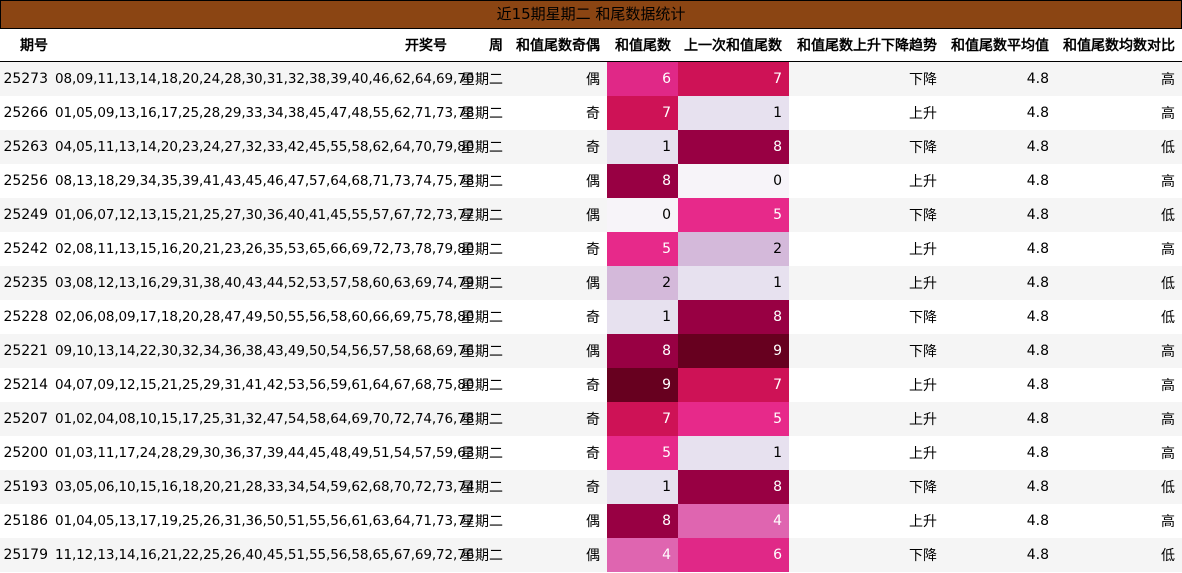 This screenshot has height=573, width=1182. I want to click on table-title: 近15期星期二 和尾数据统计, so click(591, 14).